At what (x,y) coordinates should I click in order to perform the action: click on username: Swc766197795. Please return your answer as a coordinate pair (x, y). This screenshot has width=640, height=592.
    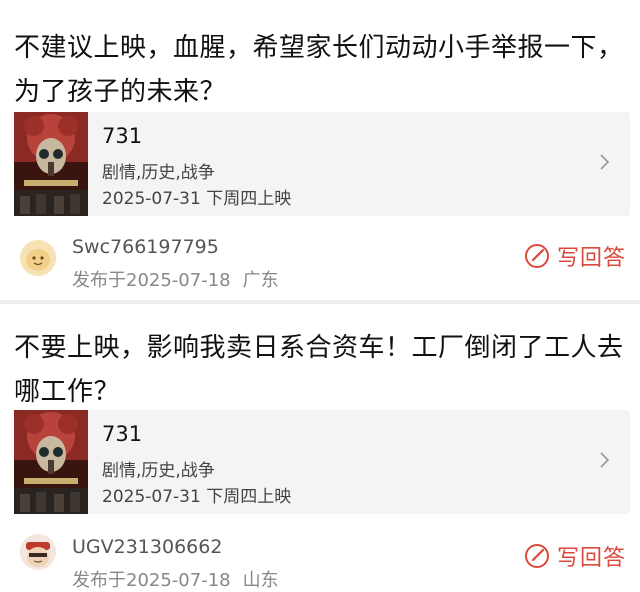
    Looking at the image, I should click on (145, 247).